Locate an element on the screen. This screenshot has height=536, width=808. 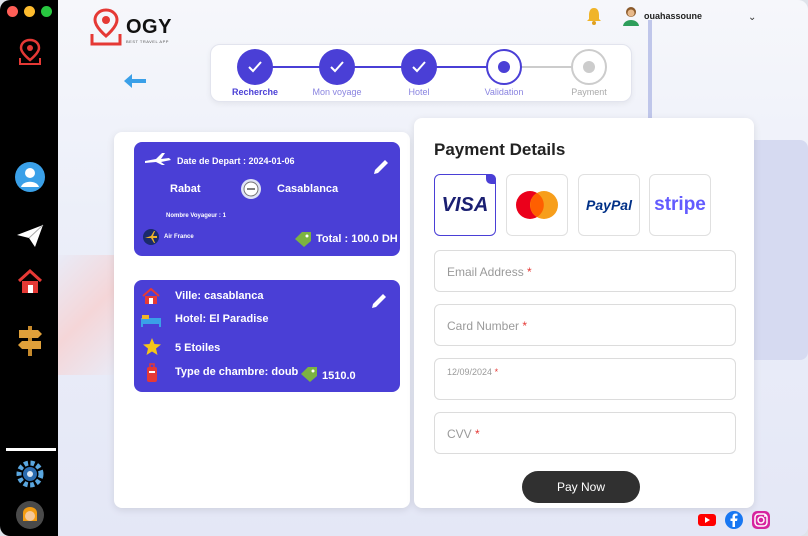
current-step-dot is located at coordinates (504, 67).